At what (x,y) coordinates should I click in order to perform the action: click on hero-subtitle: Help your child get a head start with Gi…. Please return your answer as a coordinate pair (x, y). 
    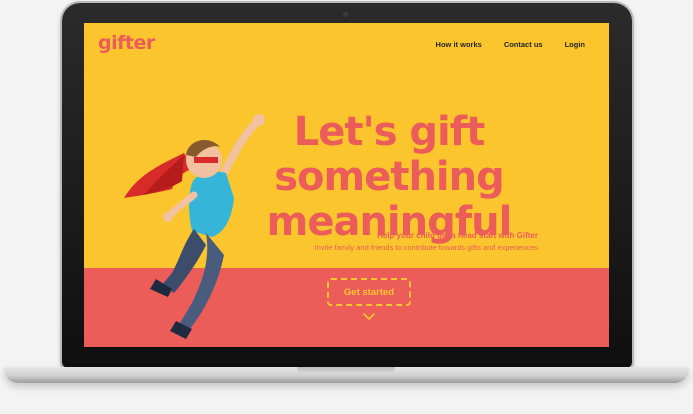
    Looking at the image, I should click on (457, 235).